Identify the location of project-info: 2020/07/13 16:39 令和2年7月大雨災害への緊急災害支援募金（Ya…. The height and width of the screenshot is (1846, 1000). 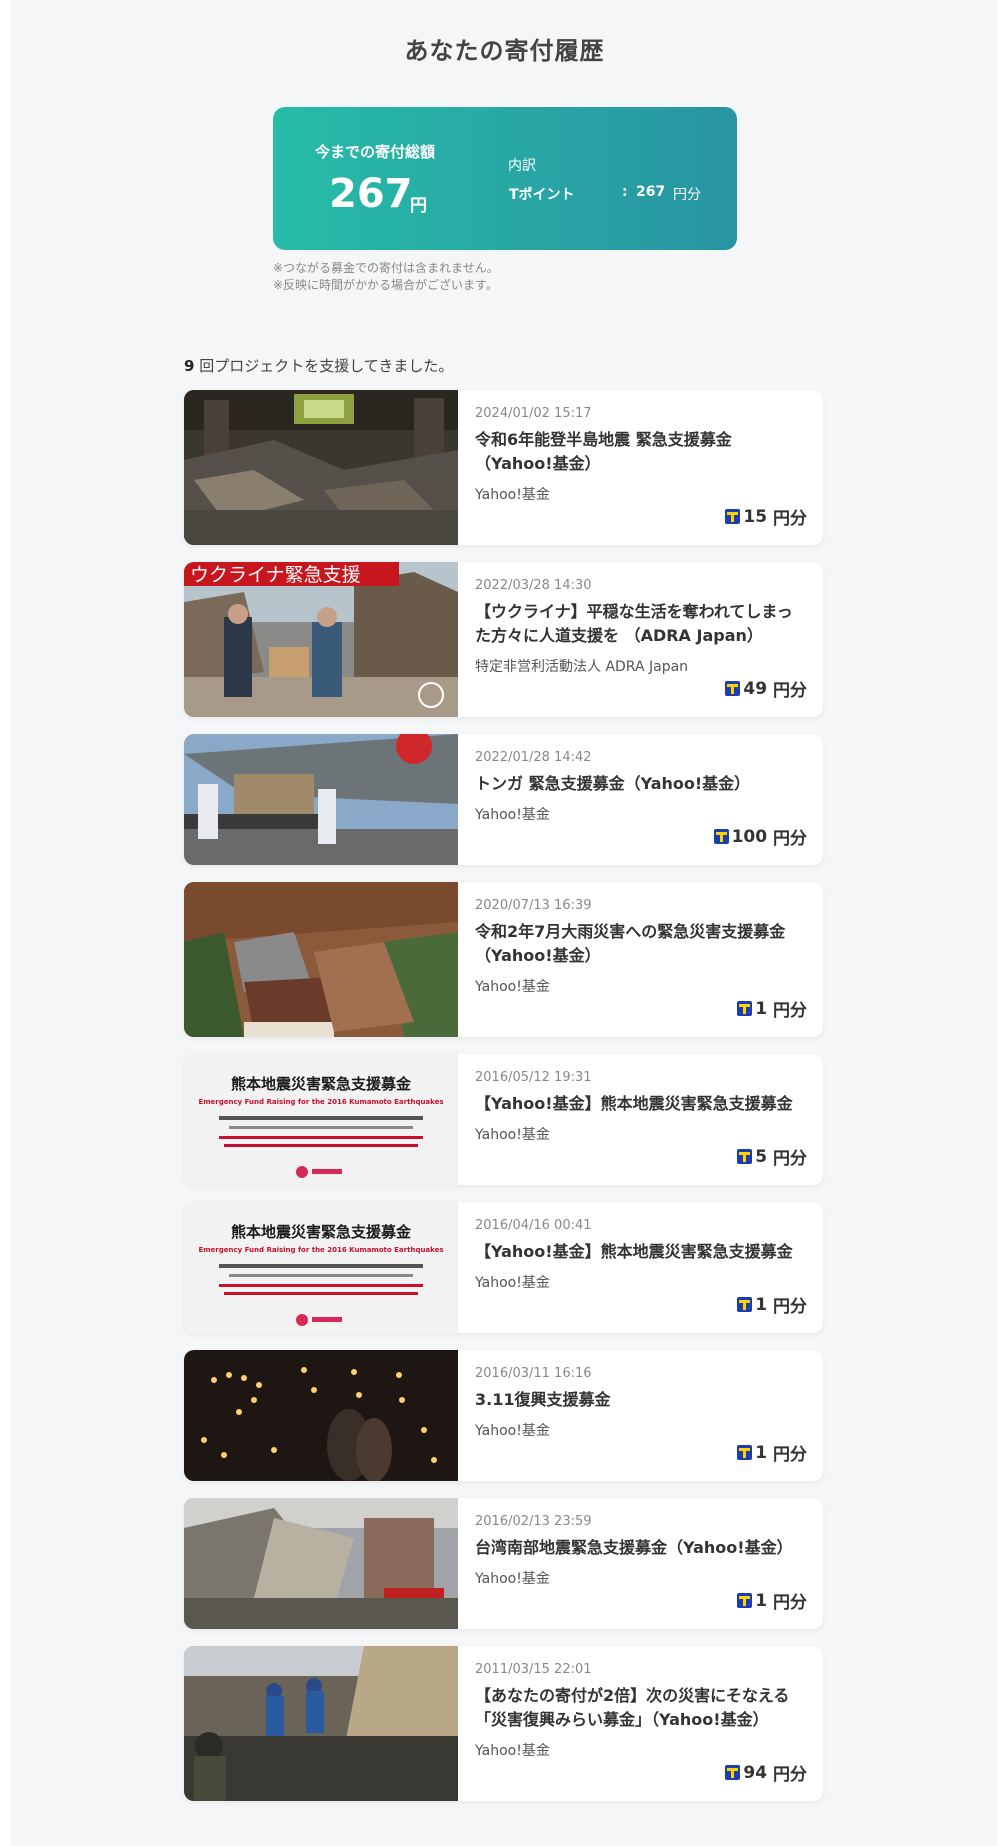
(641, 959).